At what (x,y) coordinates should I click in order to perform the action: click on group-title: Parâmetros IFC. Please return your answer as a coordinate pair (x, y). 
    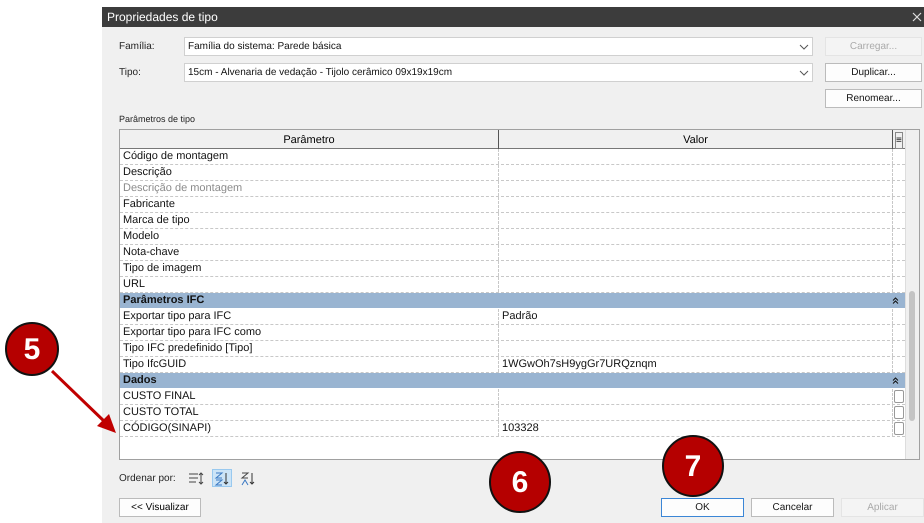
    Looking at the image, I should click on (163, 300).